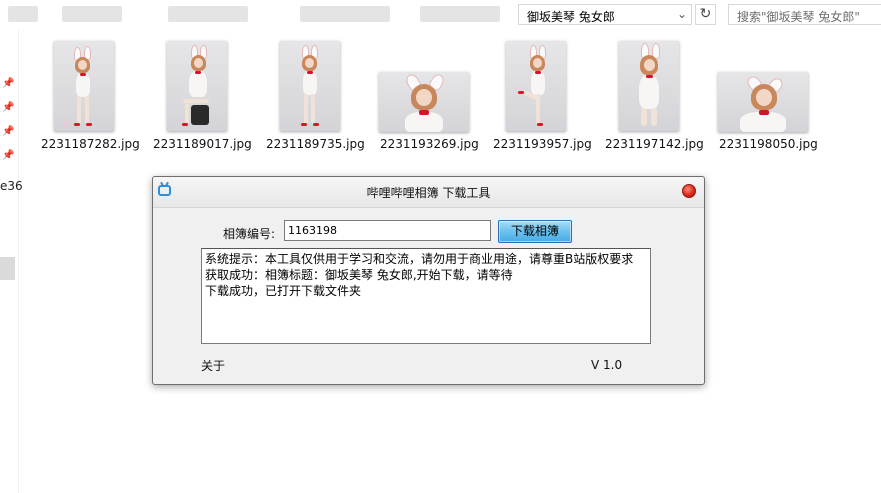  Describe the element at coordinates (798, 17) in the screenshot. I see `search-placeholder: 搜索"御坂美琴 兔女郎"` at that location.